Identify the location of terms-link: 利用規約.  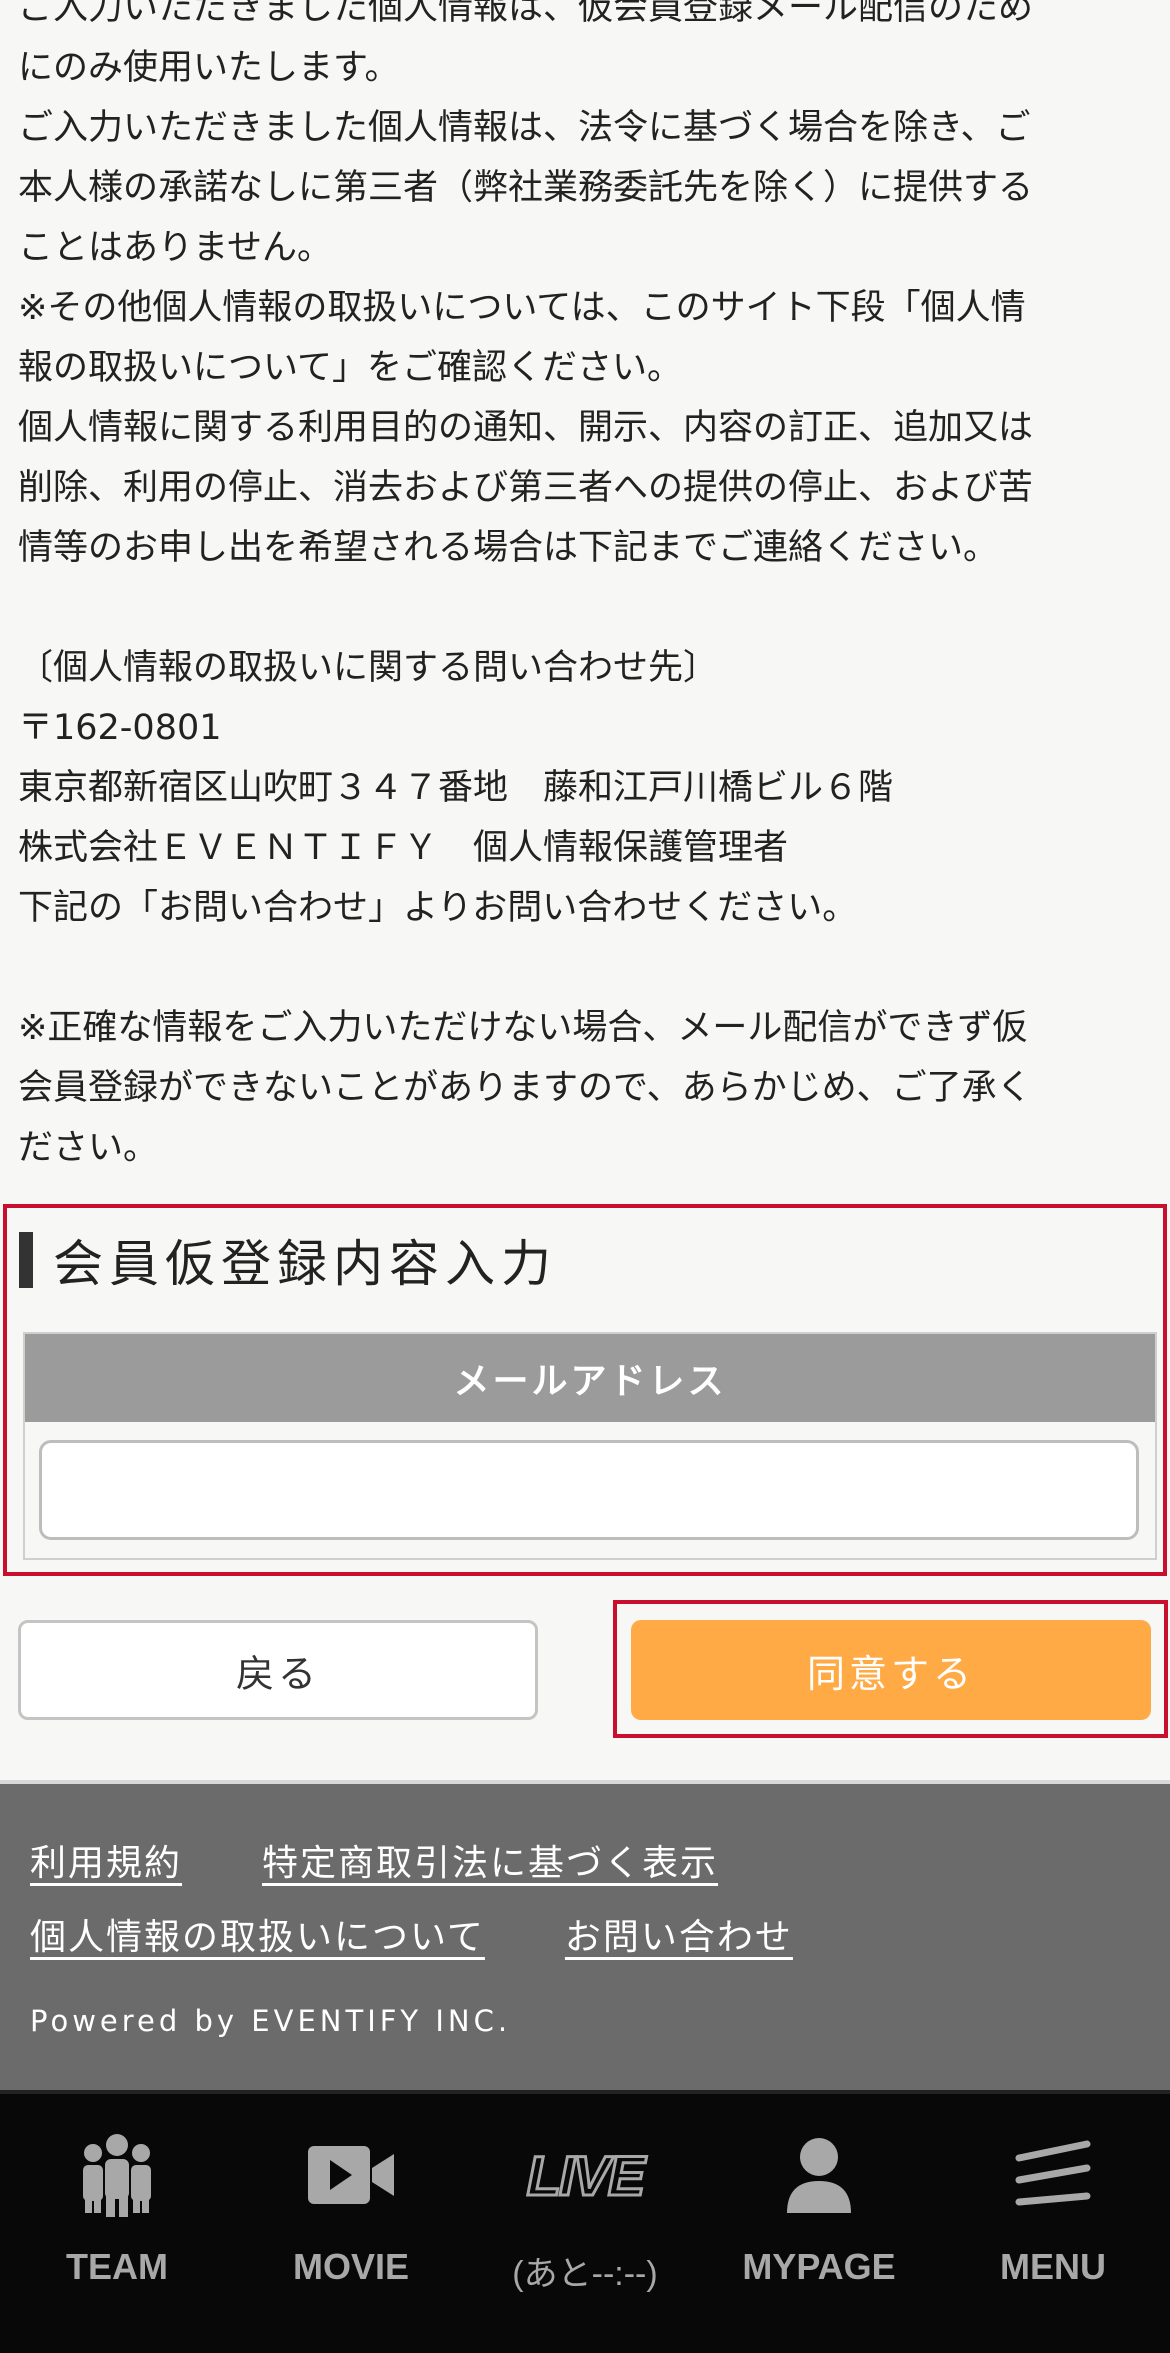
(106, 1860).